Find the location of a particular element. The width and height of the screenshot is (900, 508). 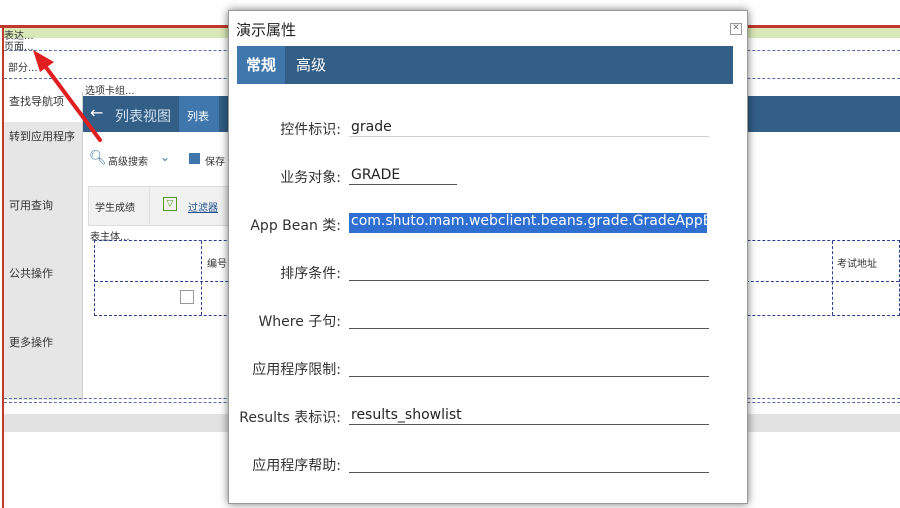

results-table-id-field is located at coordinates (529, 415).